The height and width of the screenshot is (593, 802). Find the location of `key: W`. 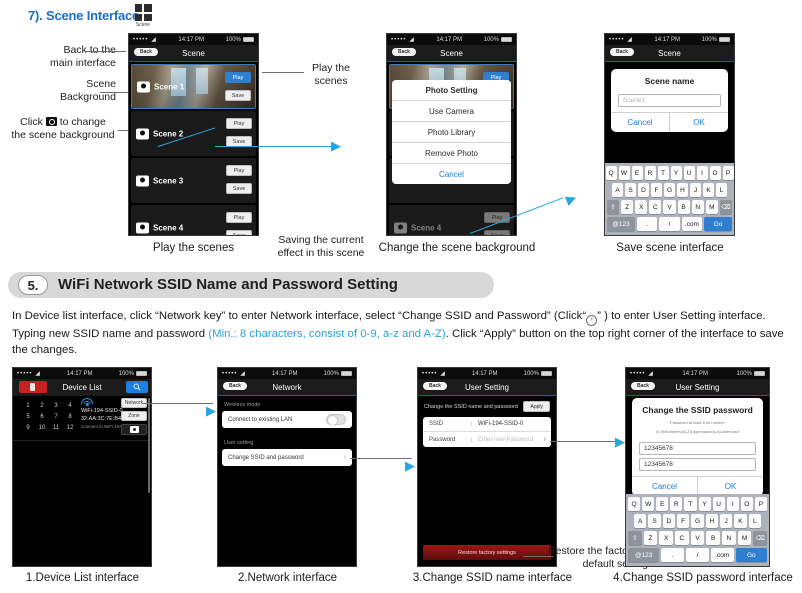

key: W is located at coordinates (624, 173).